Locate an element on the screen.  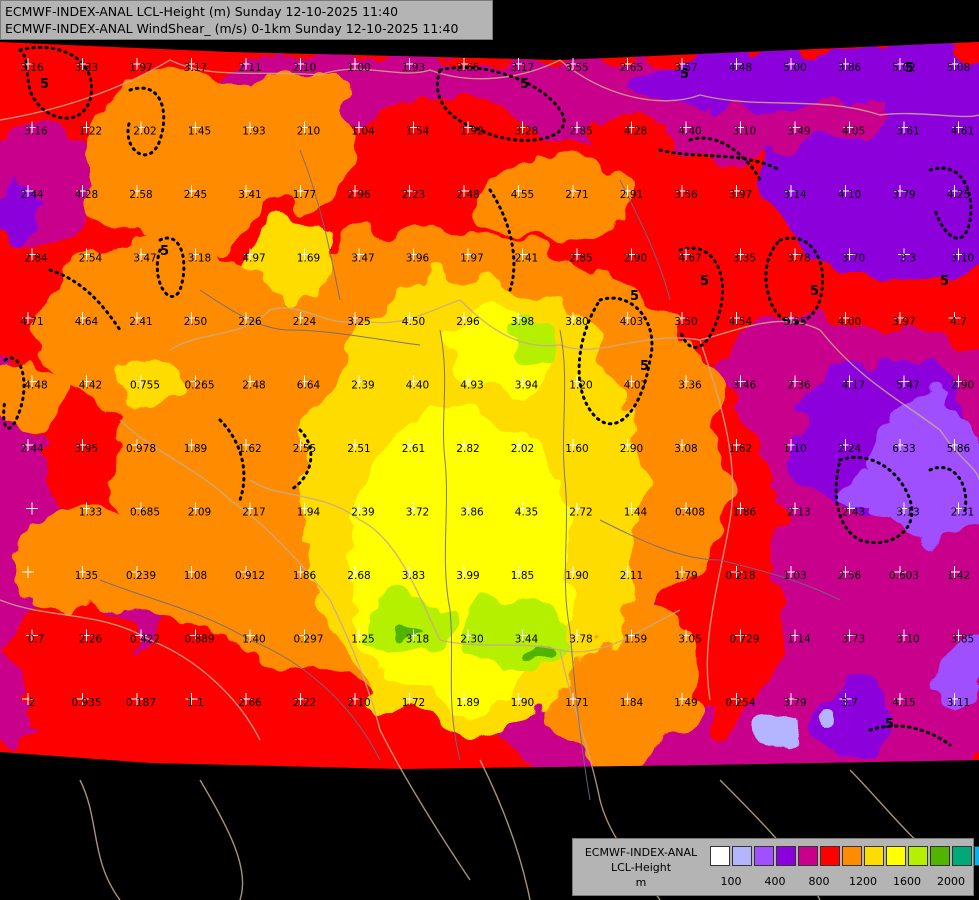
windshear-value: 4.10 is located at coordinates (849, 195).